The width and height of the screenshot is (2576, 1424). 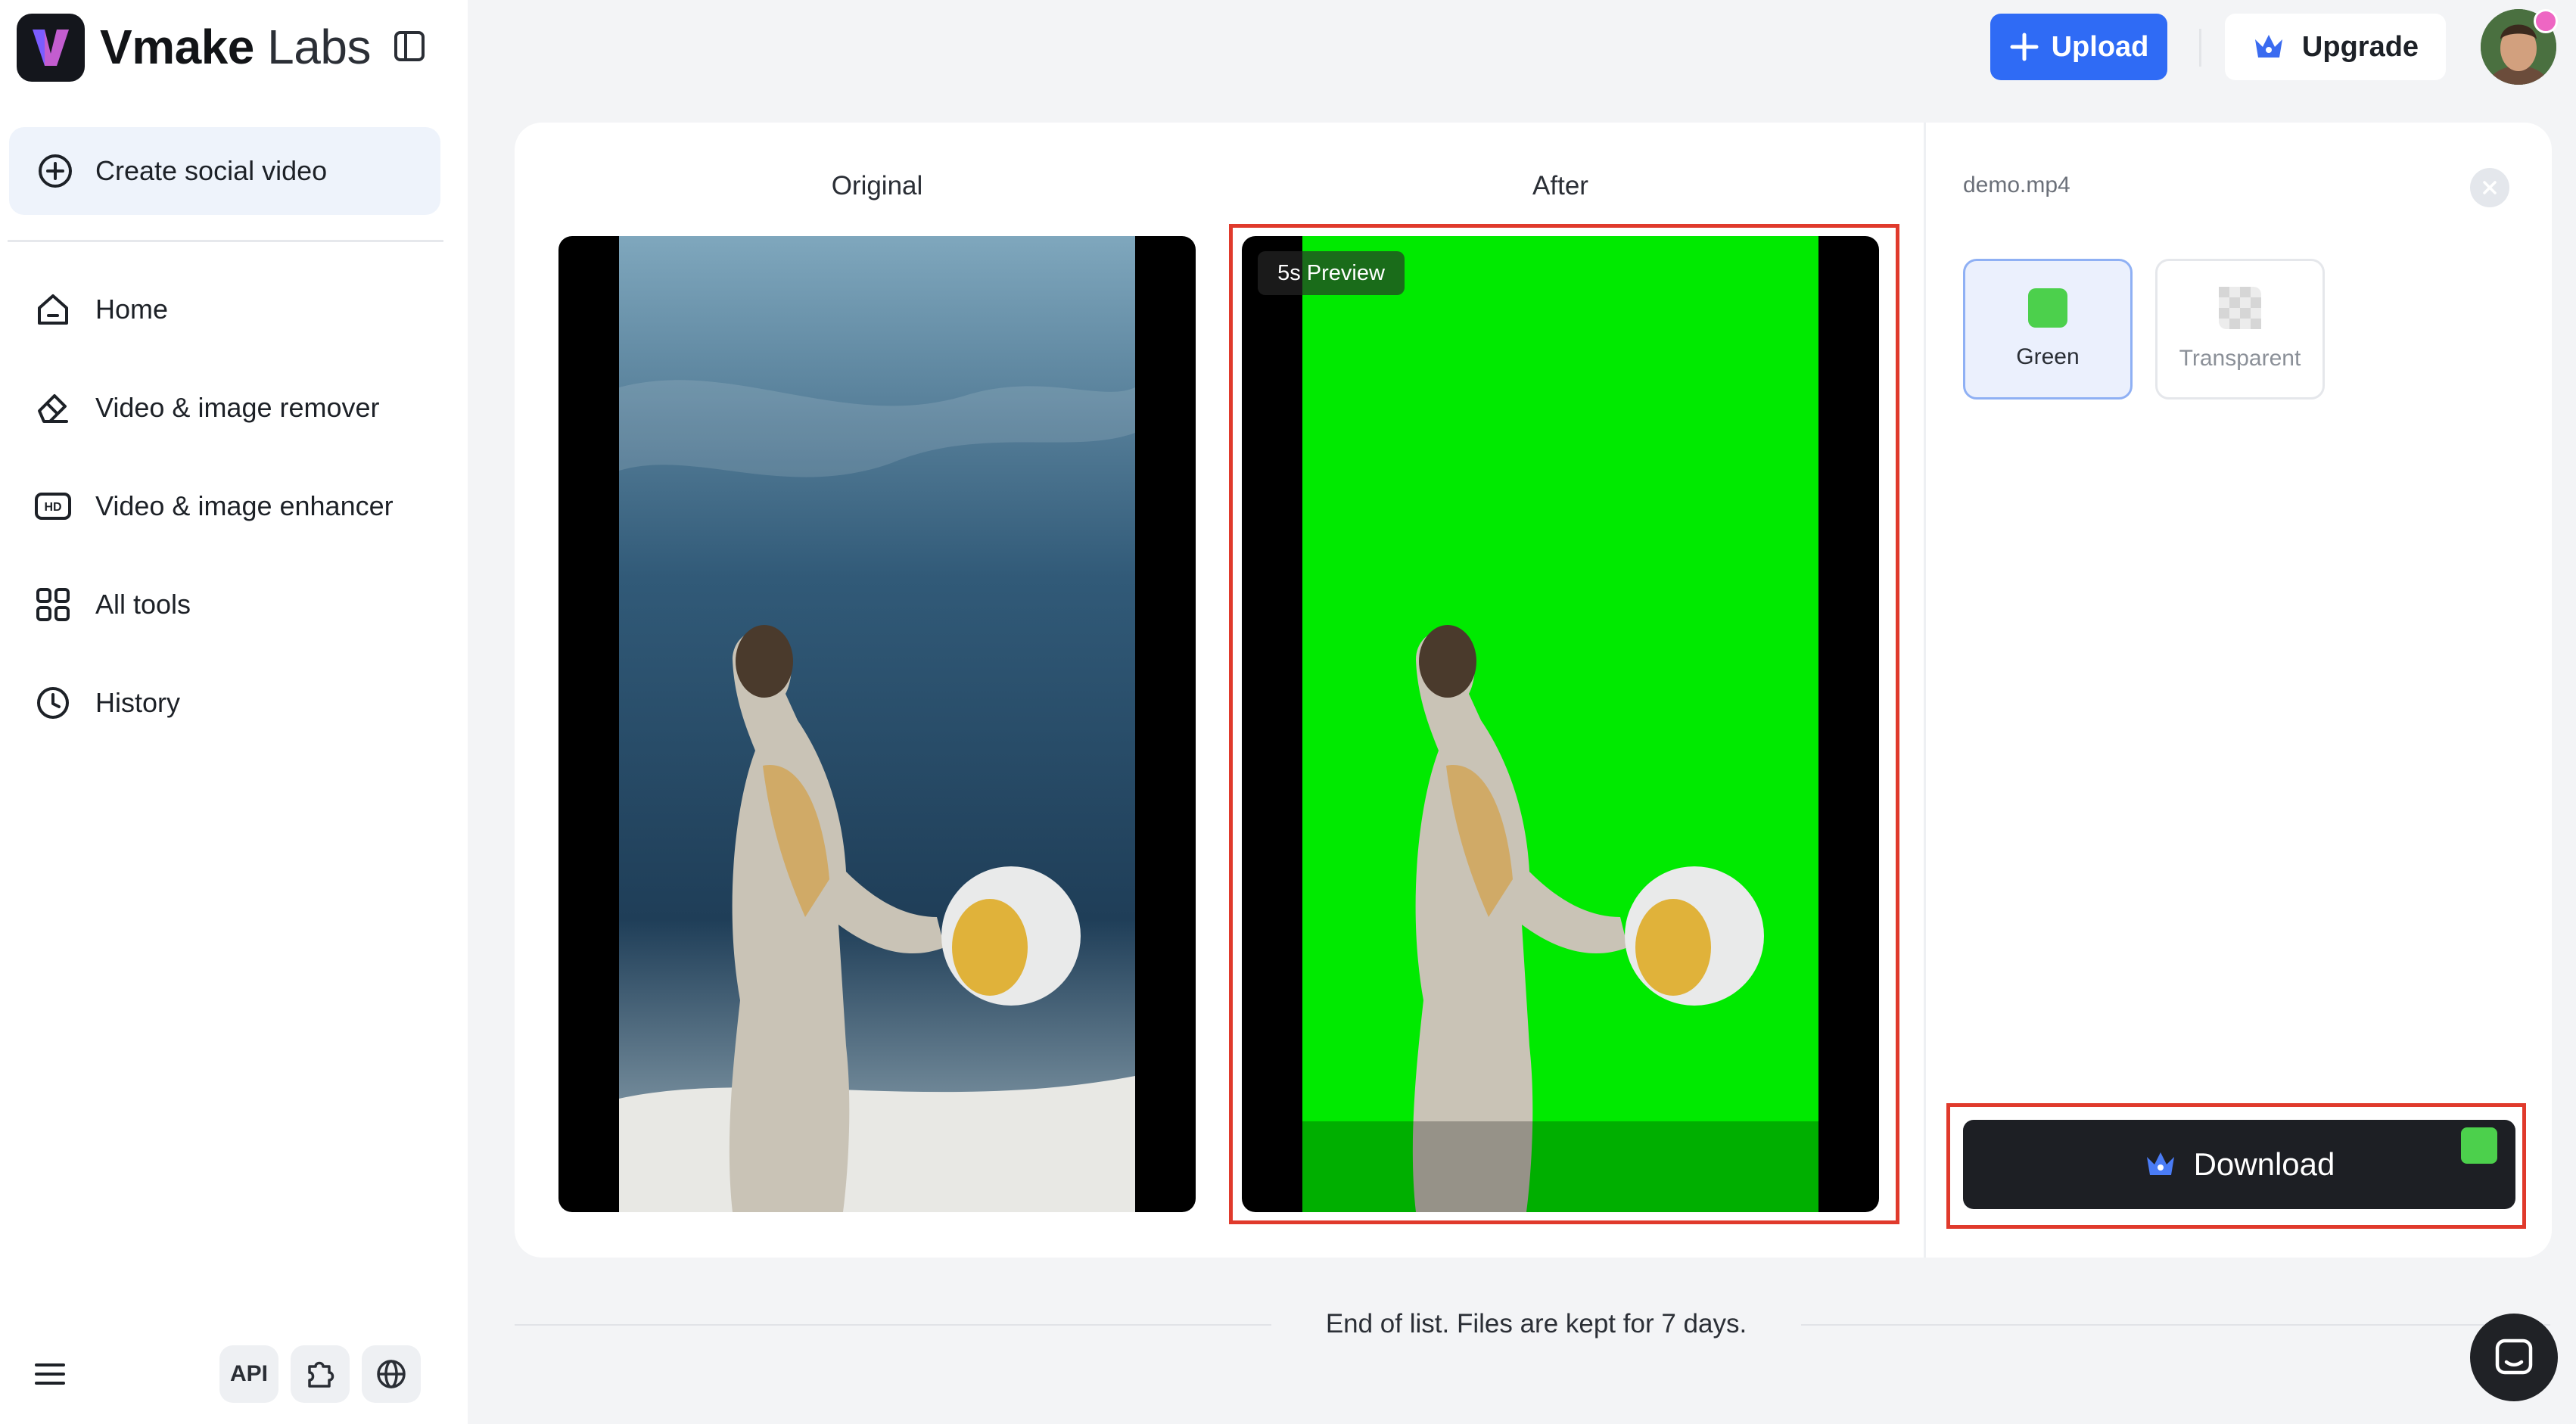 I want to click on brand-bold: Vmake, so click(x=177, y=47).